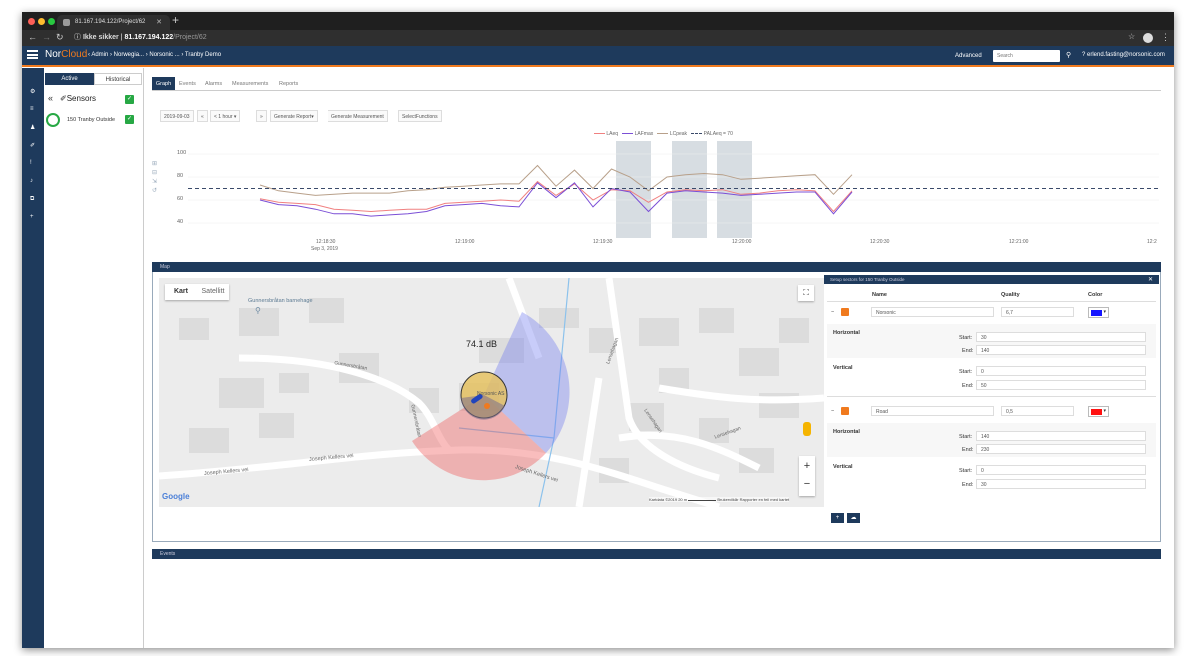 This screenshot has height=656, width=1190. I want to click on bookmark-star-icon: ☆, so click(1131, 36).